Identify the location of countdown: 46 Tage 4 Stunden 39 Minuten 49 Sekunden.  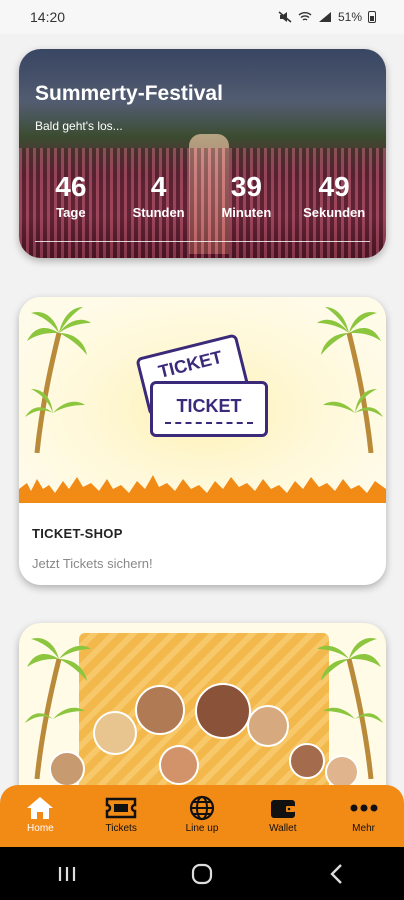
(202, 195).